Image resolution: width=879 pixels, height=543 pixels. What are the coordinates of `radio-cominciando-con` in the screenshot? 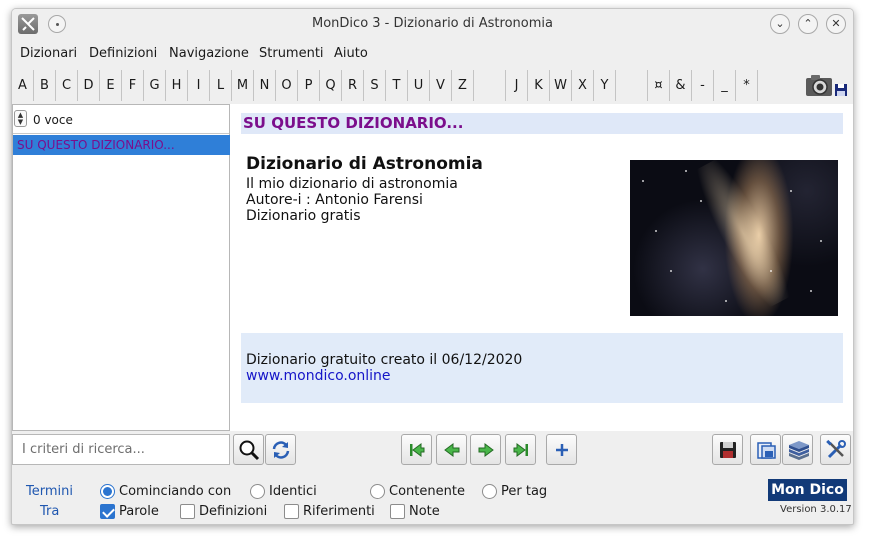 It's located at (107, 491).